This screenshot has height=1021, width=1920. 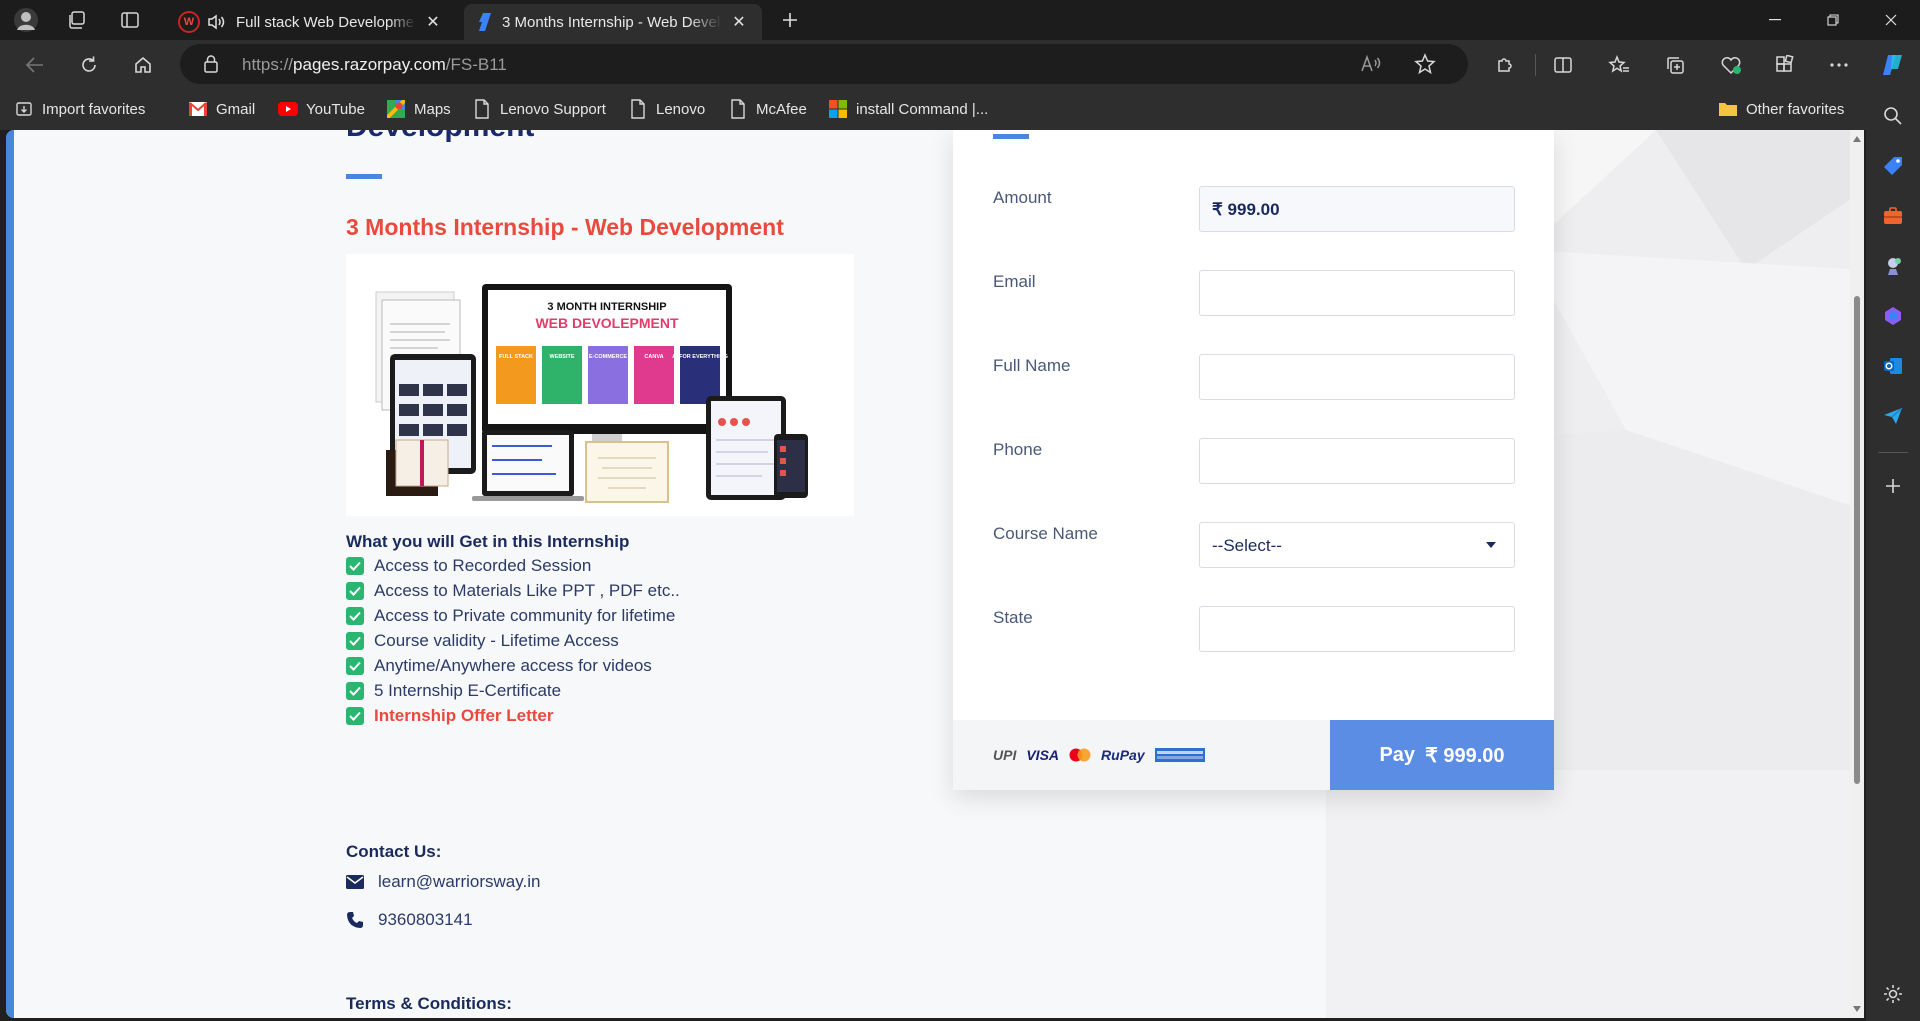 I want to click on state-field-box, so click(x=1357, y=629).